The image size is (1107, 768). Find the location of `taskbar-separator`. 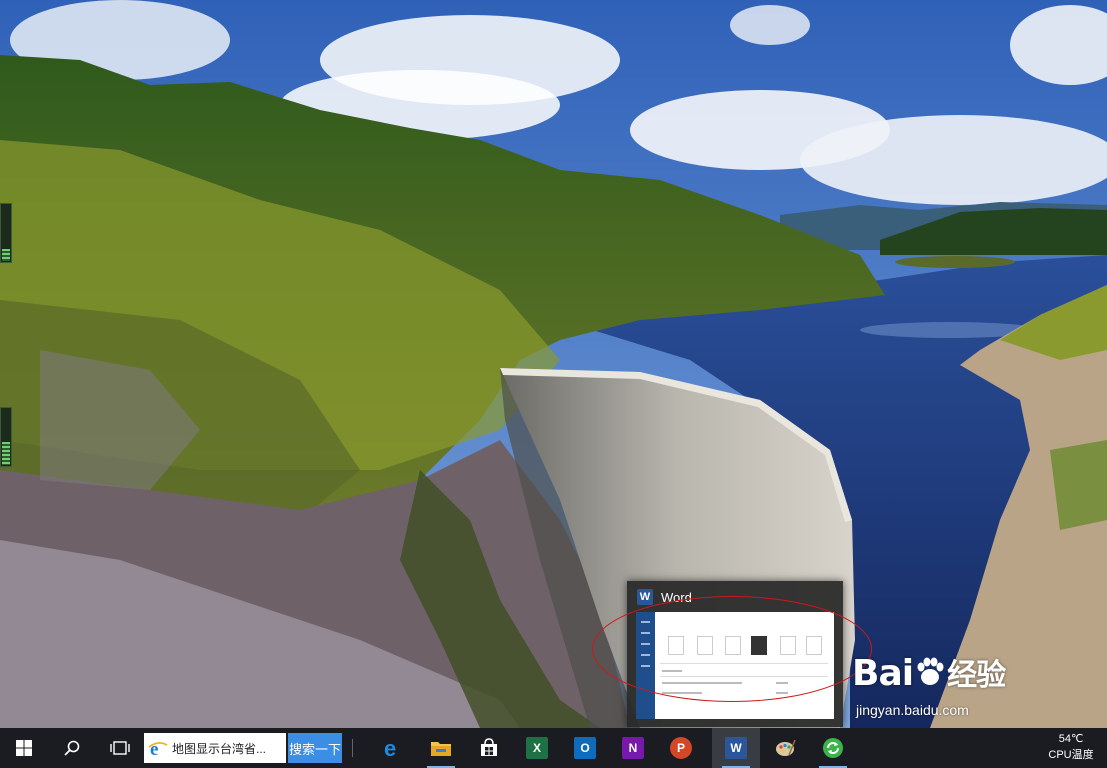

taskbar-separator is located at coordinates (352, 748).